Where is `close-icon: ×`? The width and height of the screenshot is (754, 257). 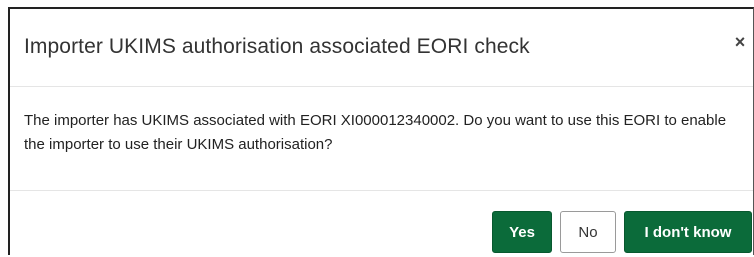
close-icon: × is located at coordinates (740, 42).